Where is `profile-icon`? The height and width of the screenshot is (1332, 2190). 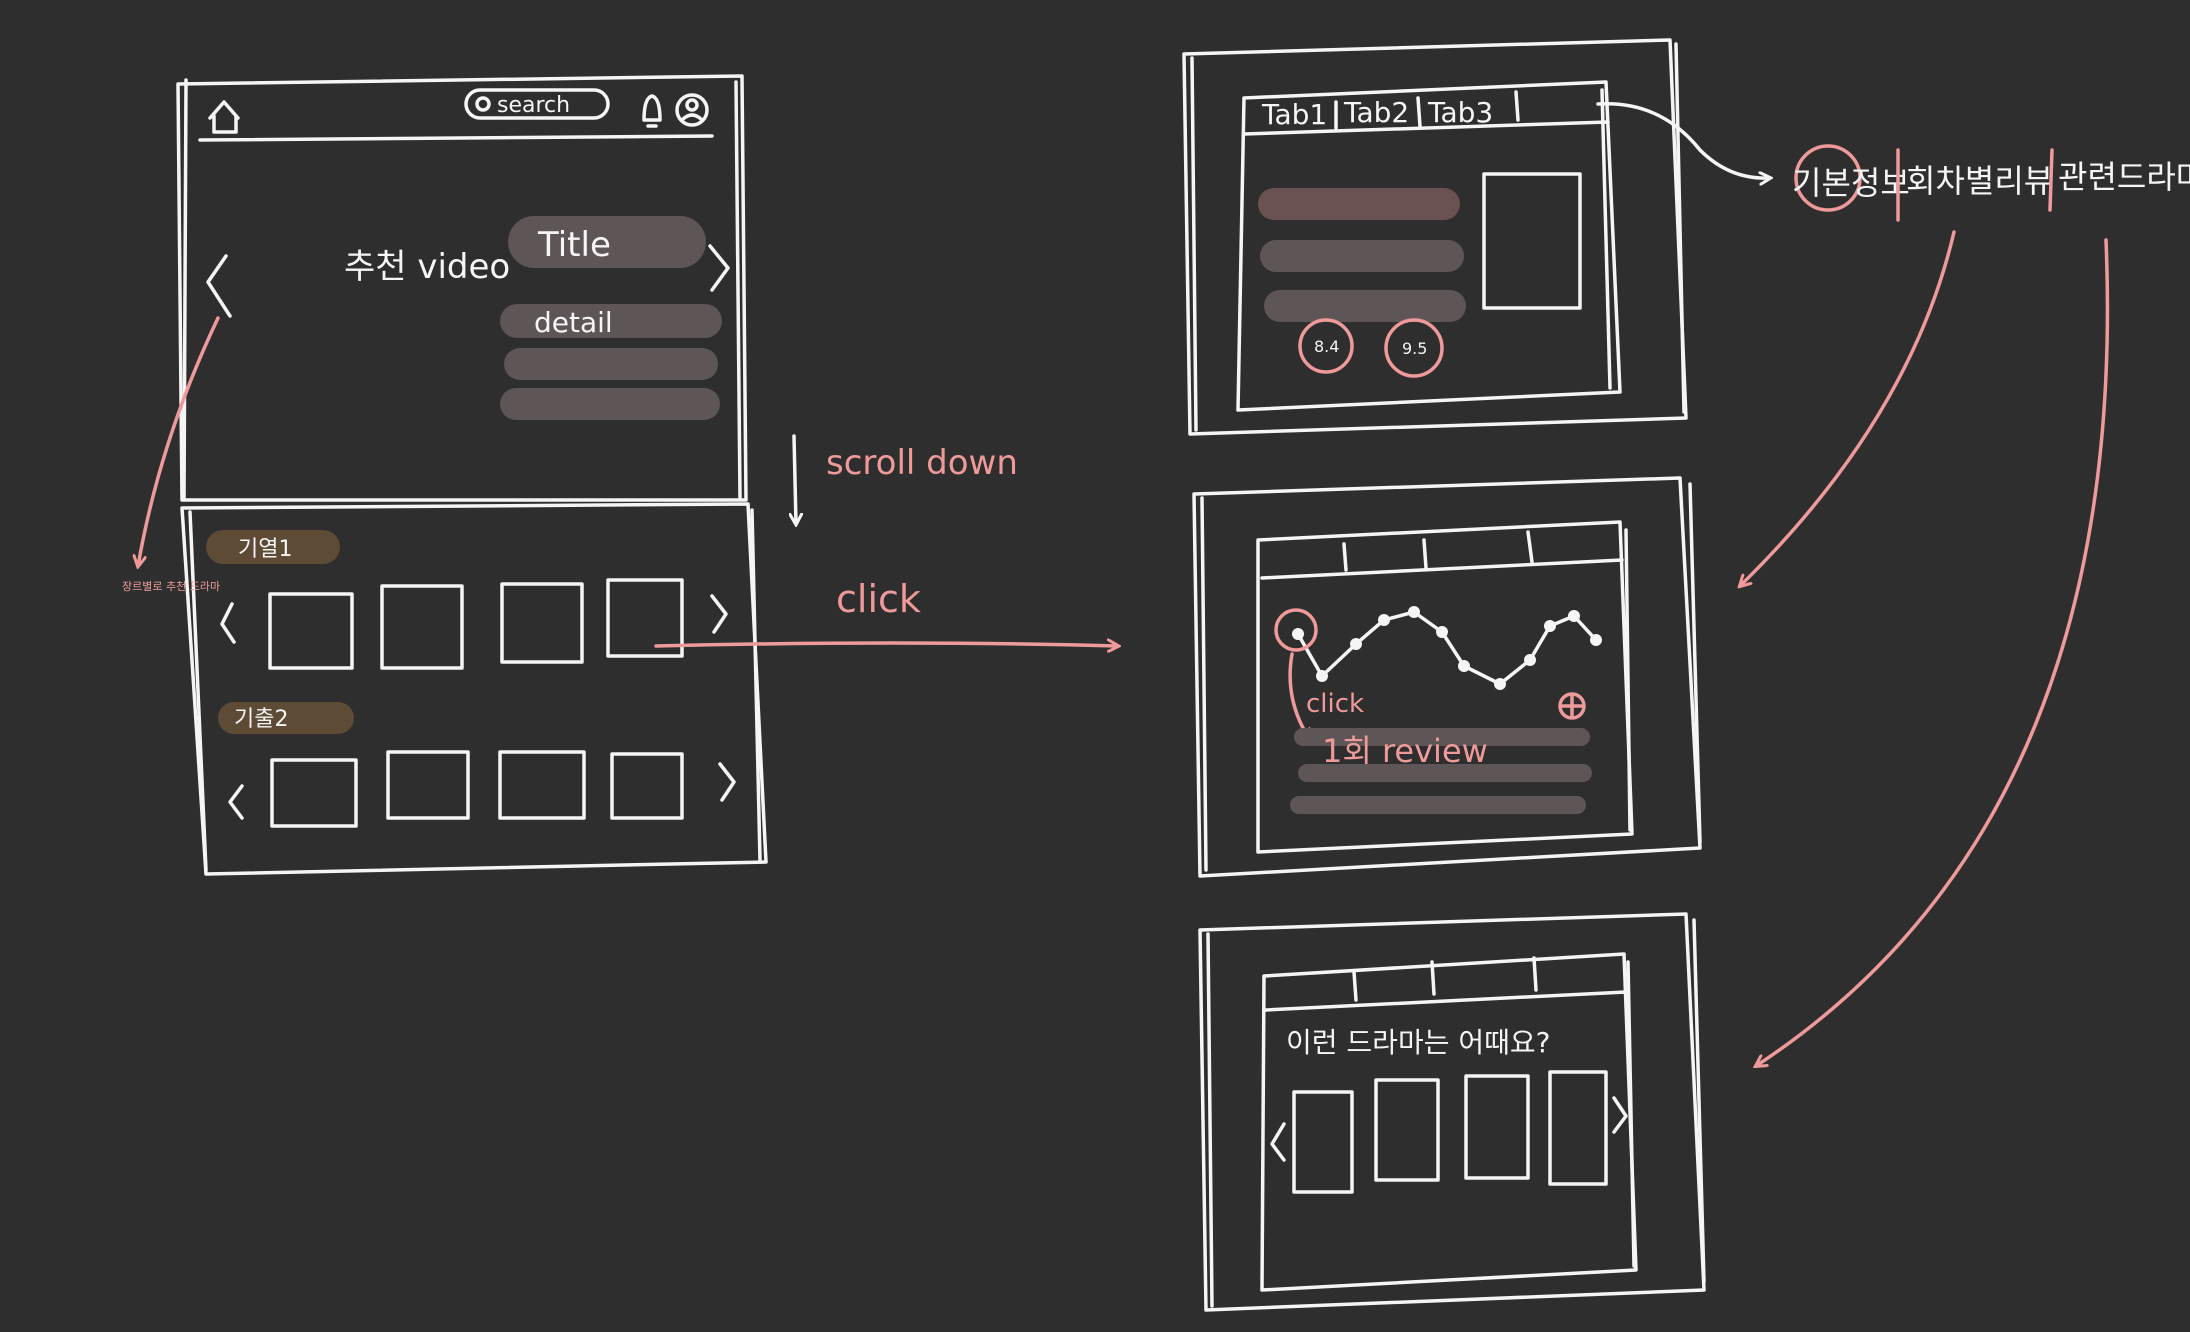 profile-icon is located at coordinates (692, 110).